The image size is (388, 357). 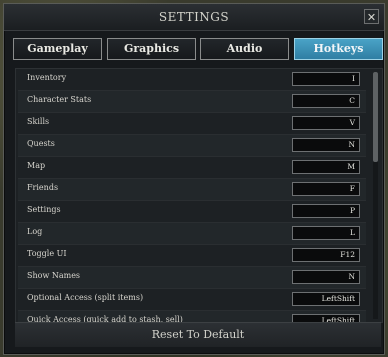 I want to click on hotkey-field: M, so click(x=326, y=167).